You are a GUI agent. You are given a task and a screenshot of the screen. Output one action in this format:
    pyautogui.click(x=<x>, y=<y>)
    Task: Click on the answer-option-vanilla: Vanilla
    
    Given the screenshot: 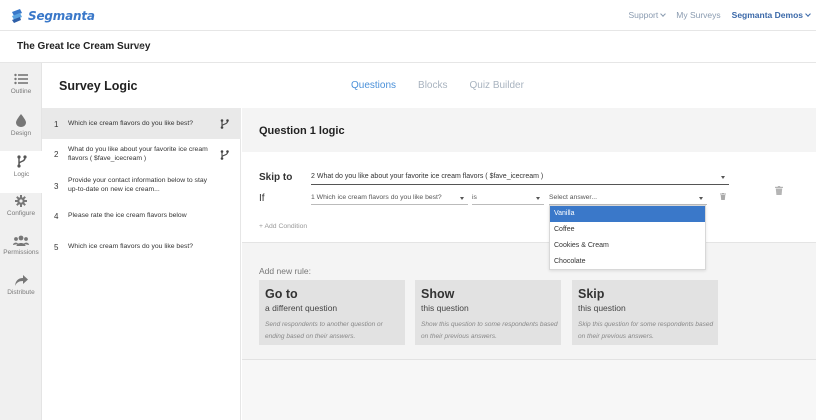 What is the action you would take?
    pyautogui.click(x=627, y=214)
    